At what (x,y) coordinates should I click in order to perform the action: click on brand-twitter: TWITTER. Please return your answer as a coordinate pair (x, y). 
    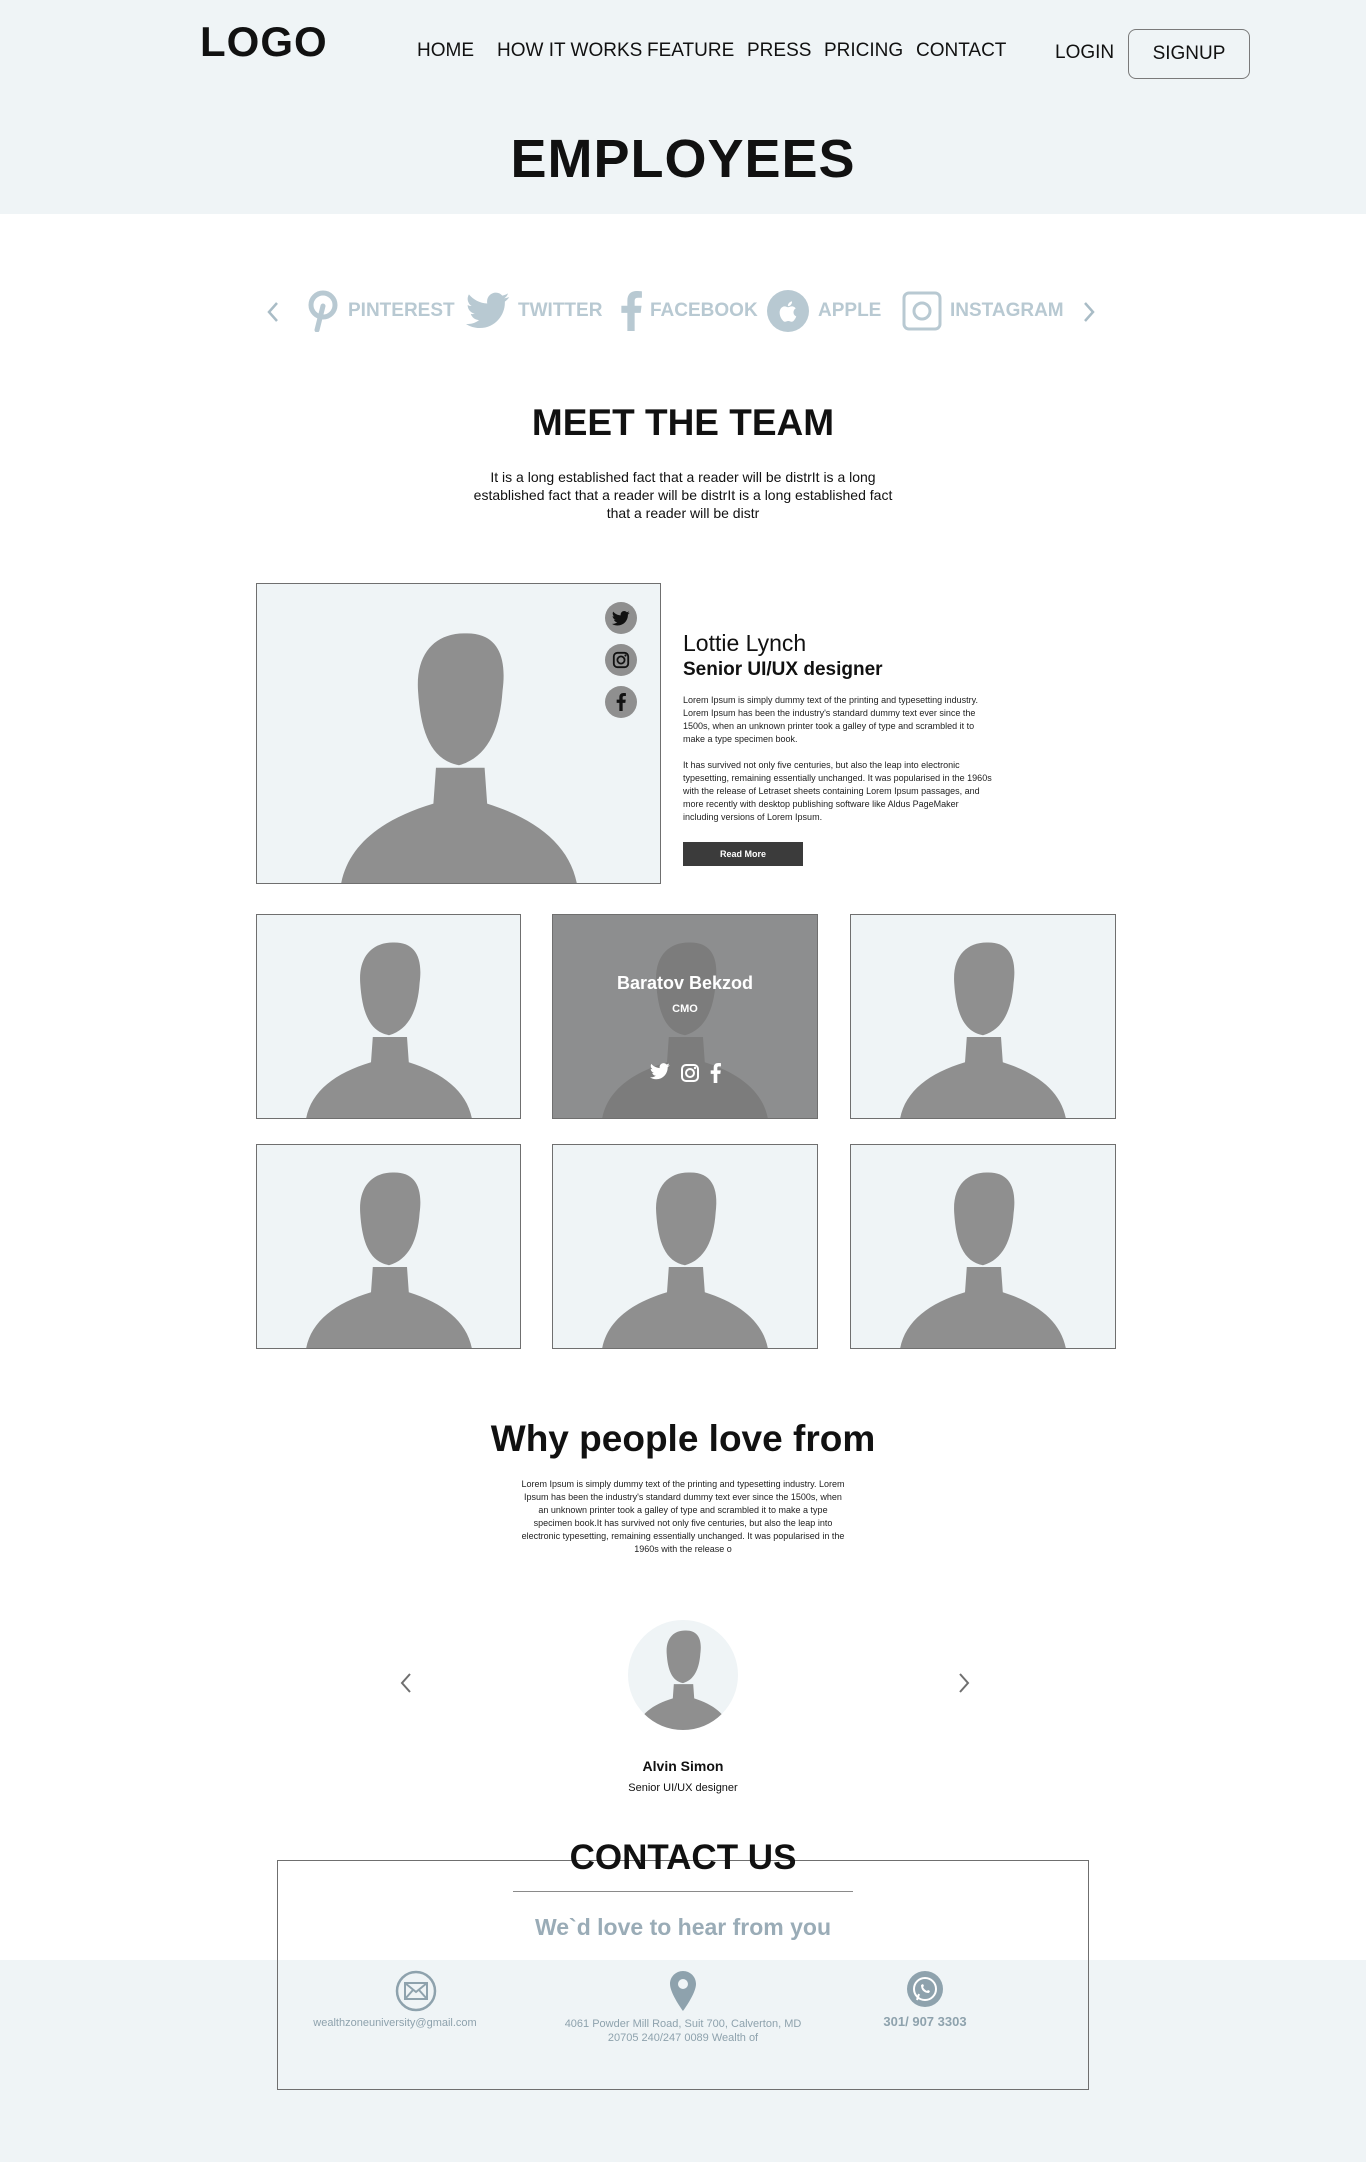
    Looking at the image, I should click on (534, 311).